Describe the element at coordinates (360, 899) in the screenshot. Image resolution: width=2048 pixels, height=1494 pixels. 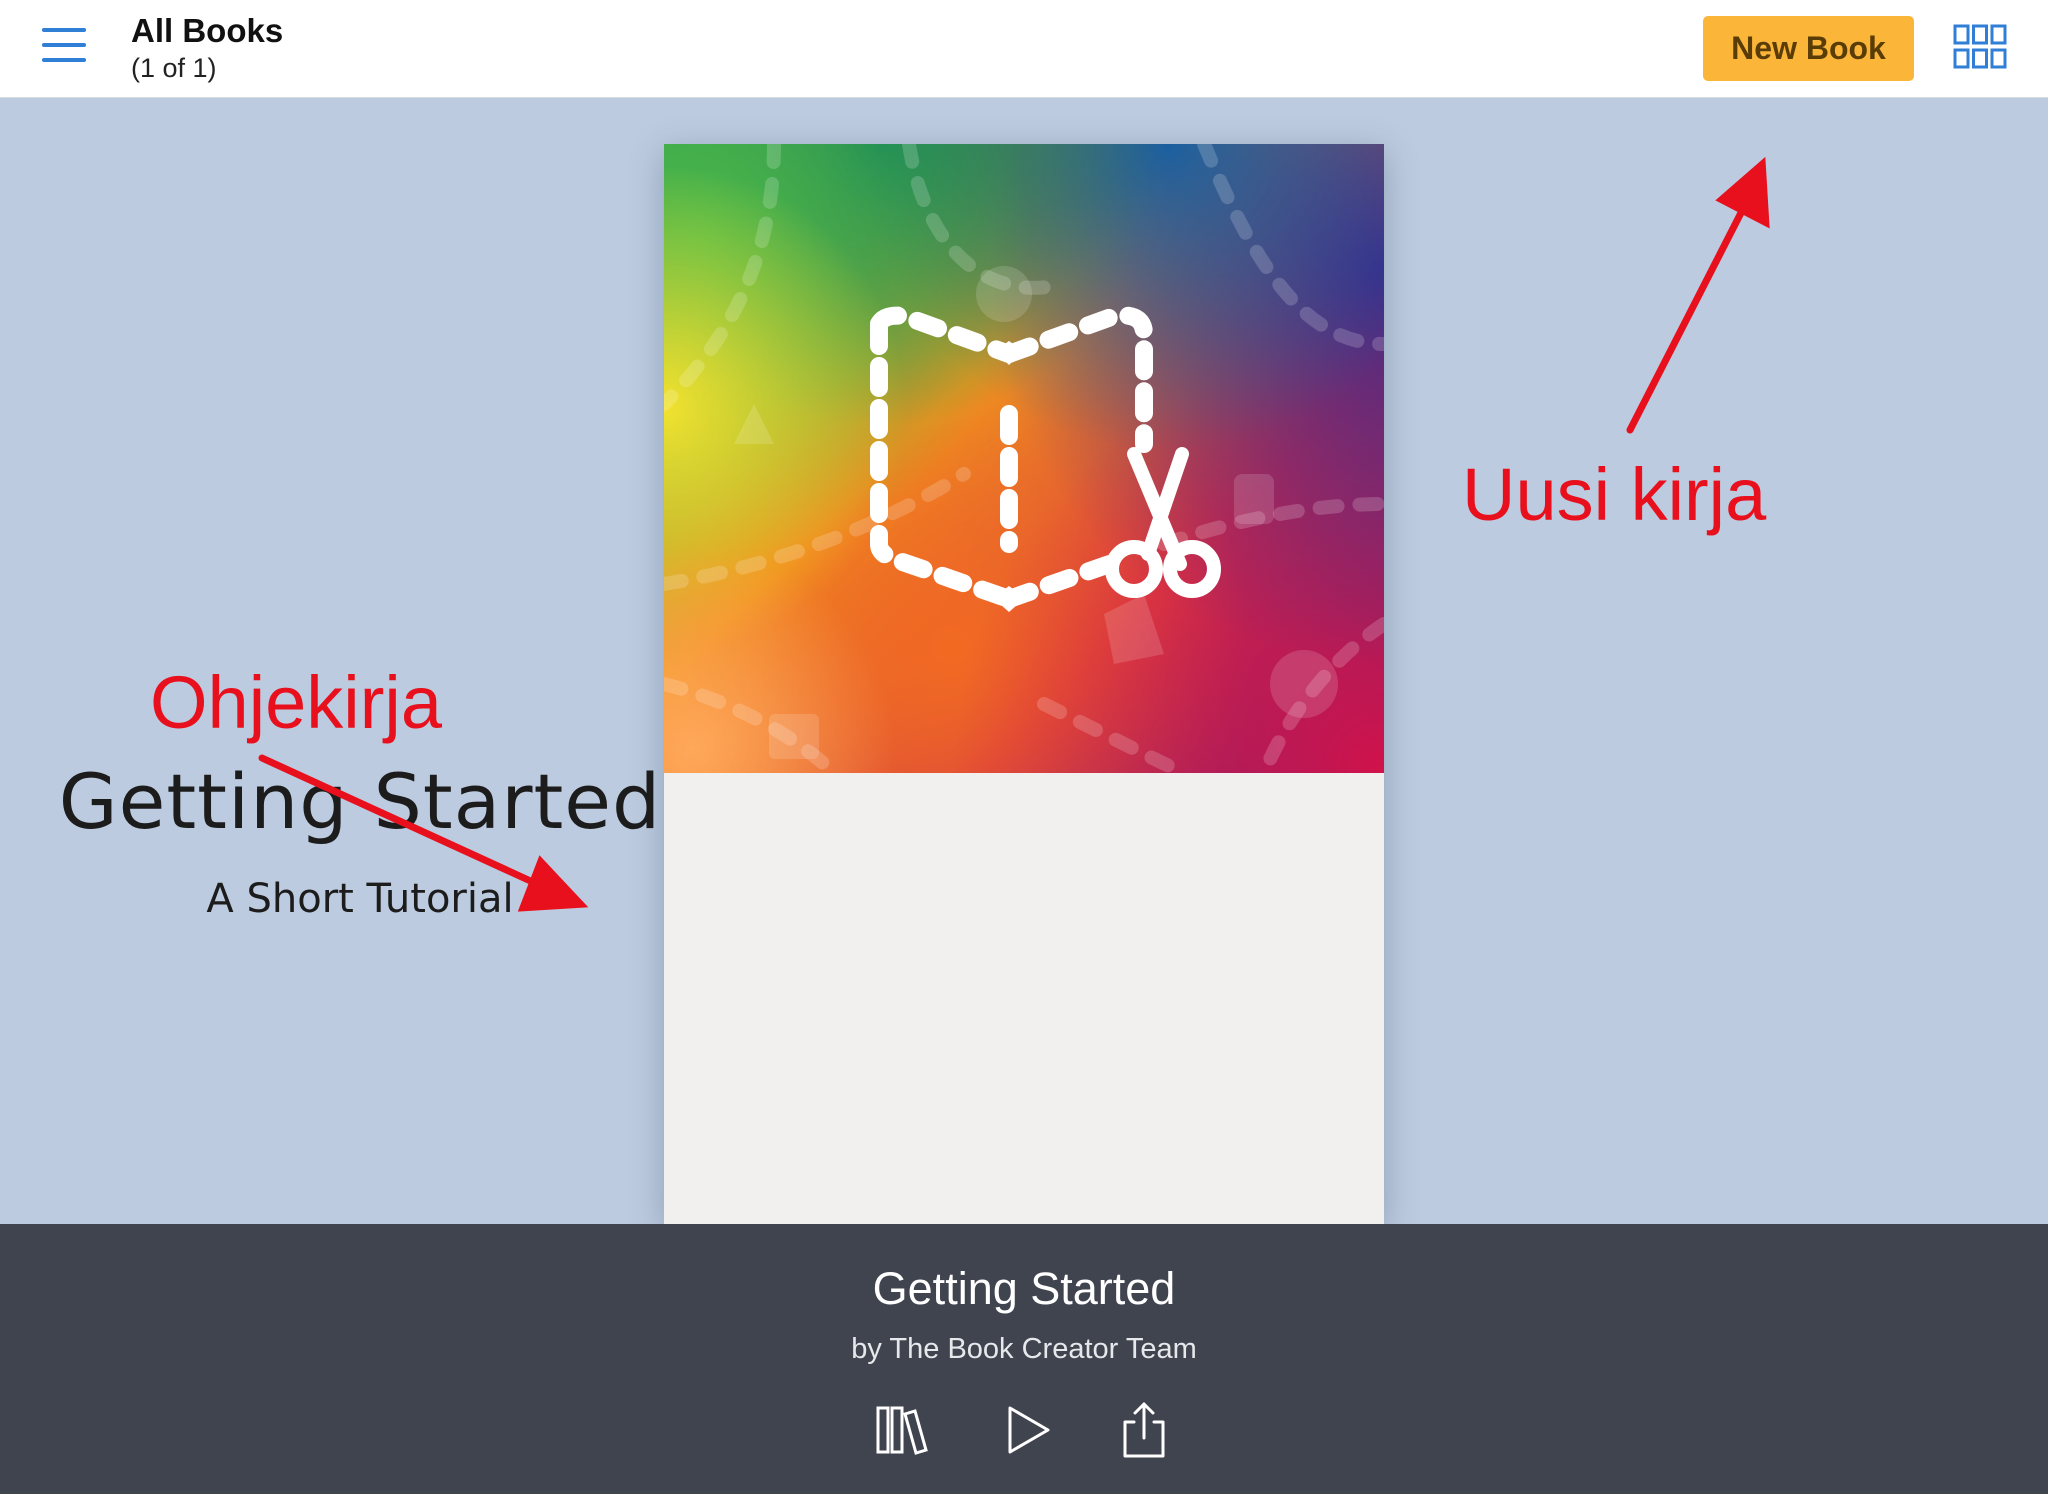
I see `cover-subtitle: A Short Tutorial` at that location.